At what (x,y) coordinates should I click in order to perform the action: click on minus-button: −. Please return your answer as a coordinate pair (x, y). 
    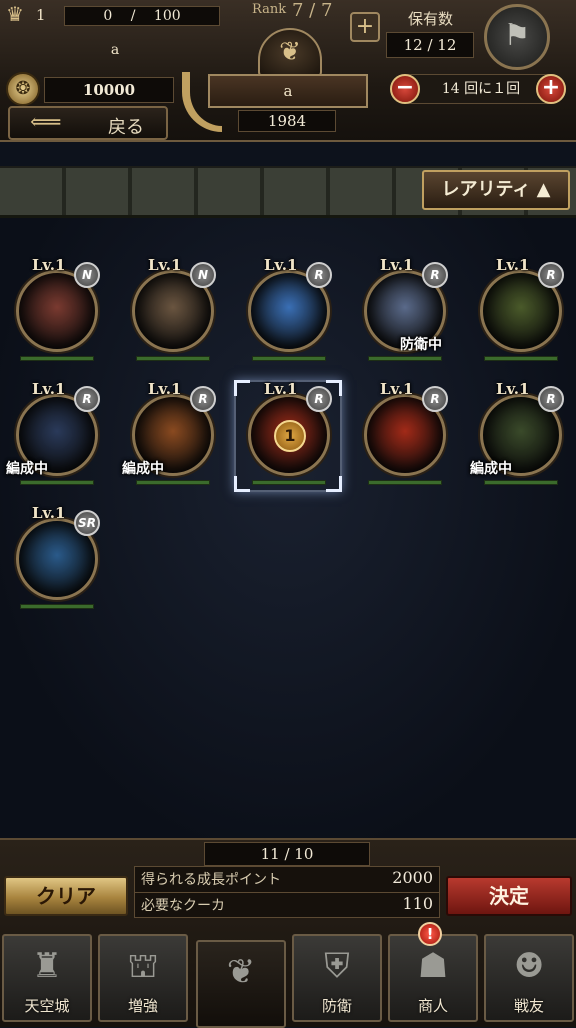
    Looking at the image, I should click on (405, 89).